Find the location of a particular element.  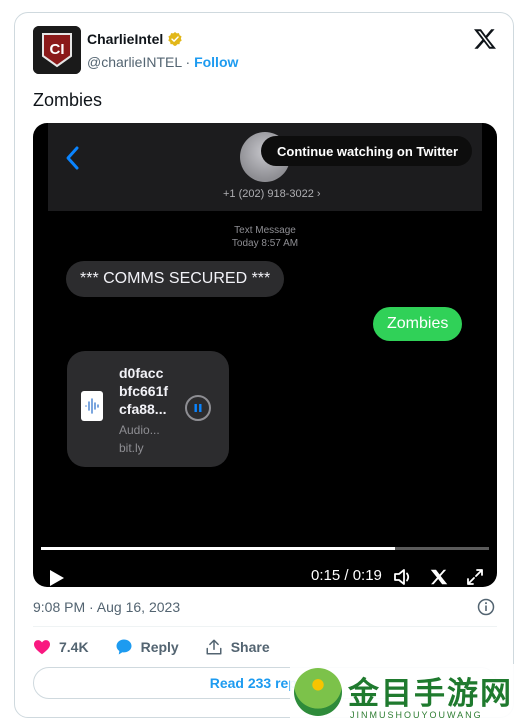

follow-button: Follow is located at coordinates (216, 62).